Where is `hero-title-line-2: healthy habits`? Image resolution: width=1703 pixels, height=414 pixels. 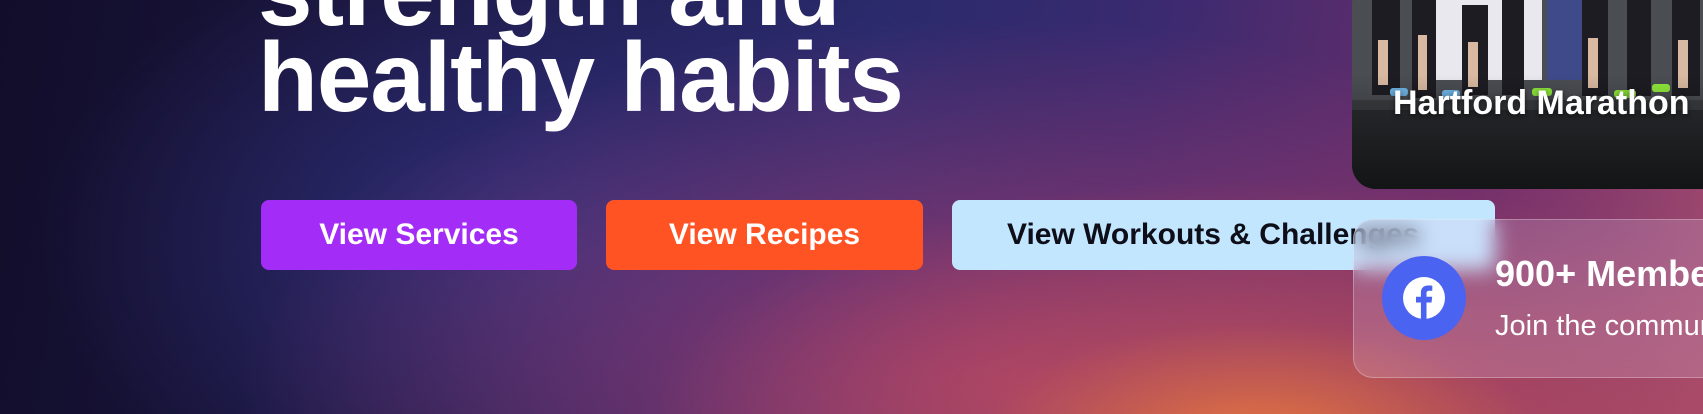 hero-title-line-2: healthy habits is located at coordinates (581, 77).